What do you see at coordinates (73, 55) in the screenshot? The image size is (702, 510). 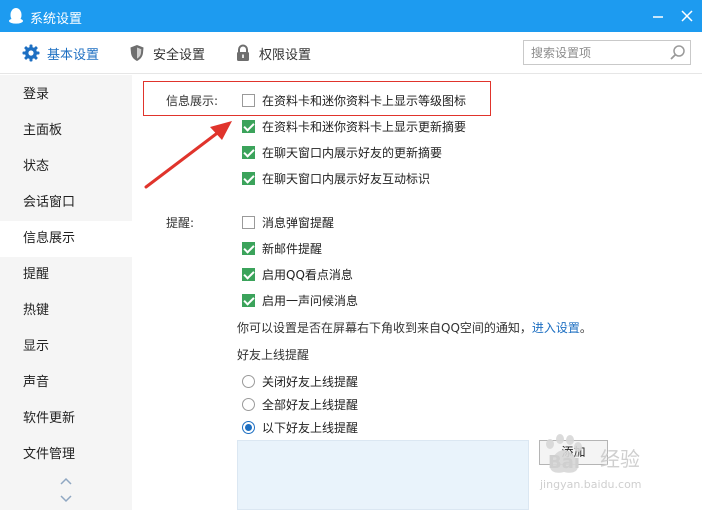 I see `tab-label: 基本设置` at bounding box center [73, 55].